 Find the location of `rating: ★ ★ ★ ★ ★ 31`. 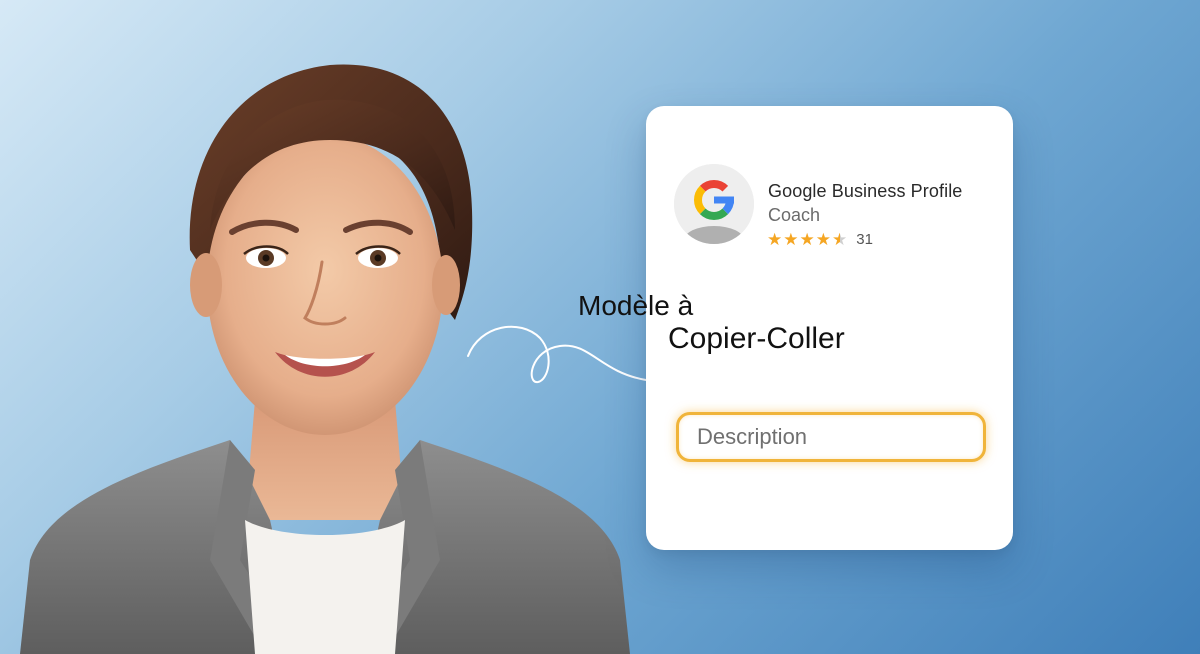

rating: ★ ★ ★ ★ ★ 31 is located at coordinates (820, 239).